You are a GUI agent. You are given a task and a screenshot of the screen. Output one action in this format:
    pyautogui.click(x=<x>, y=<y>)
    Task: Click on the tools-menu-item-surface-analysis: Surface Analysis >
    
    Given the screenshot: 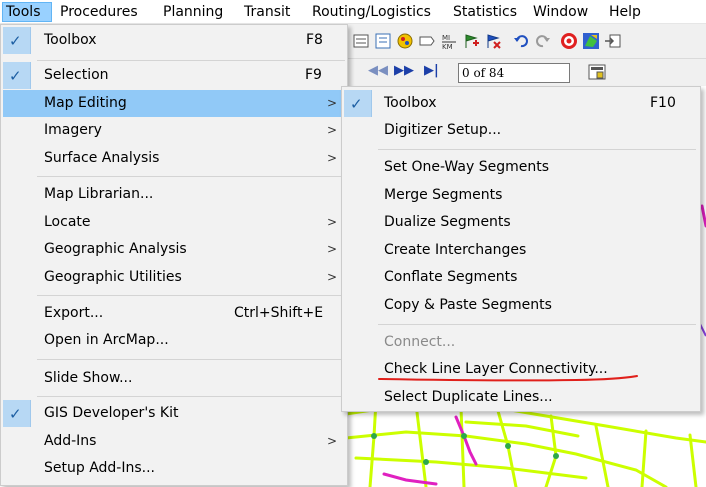 What is the action you would take?
    pyautogui.click(x=175, y=158)
    